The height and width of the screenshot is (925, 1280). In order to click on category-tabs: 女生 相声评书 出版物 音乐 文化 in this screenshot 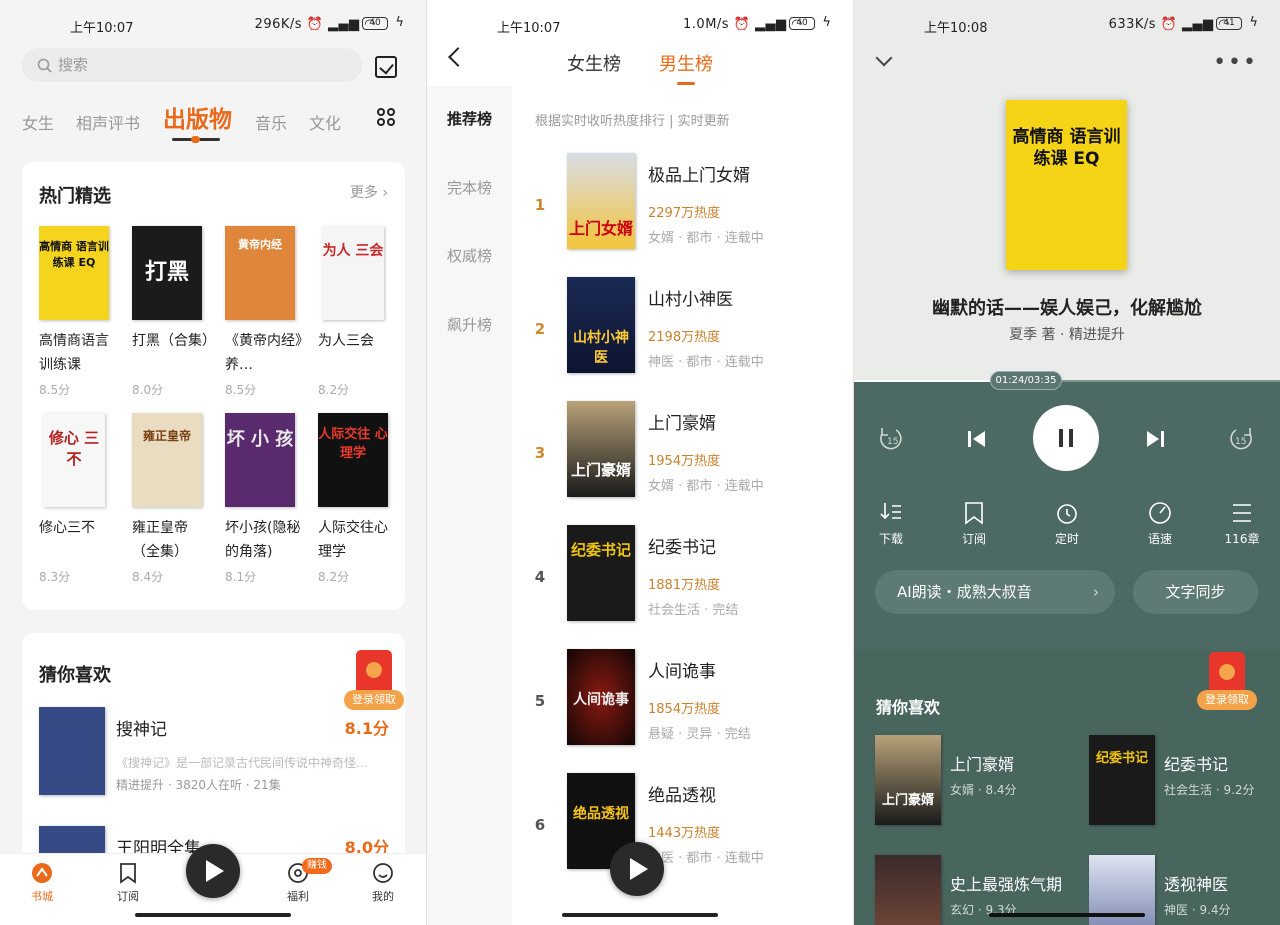, I will do `click(224, 120)`.